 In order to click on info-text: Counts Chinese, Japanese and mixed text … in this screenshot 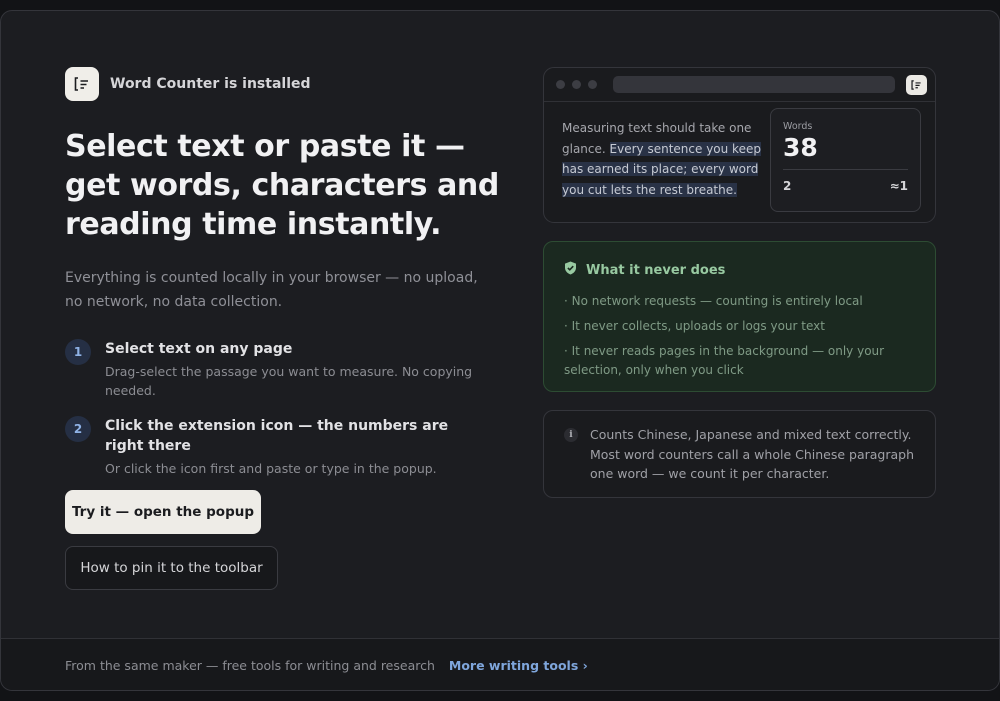, I will do `click(752, 454)`.